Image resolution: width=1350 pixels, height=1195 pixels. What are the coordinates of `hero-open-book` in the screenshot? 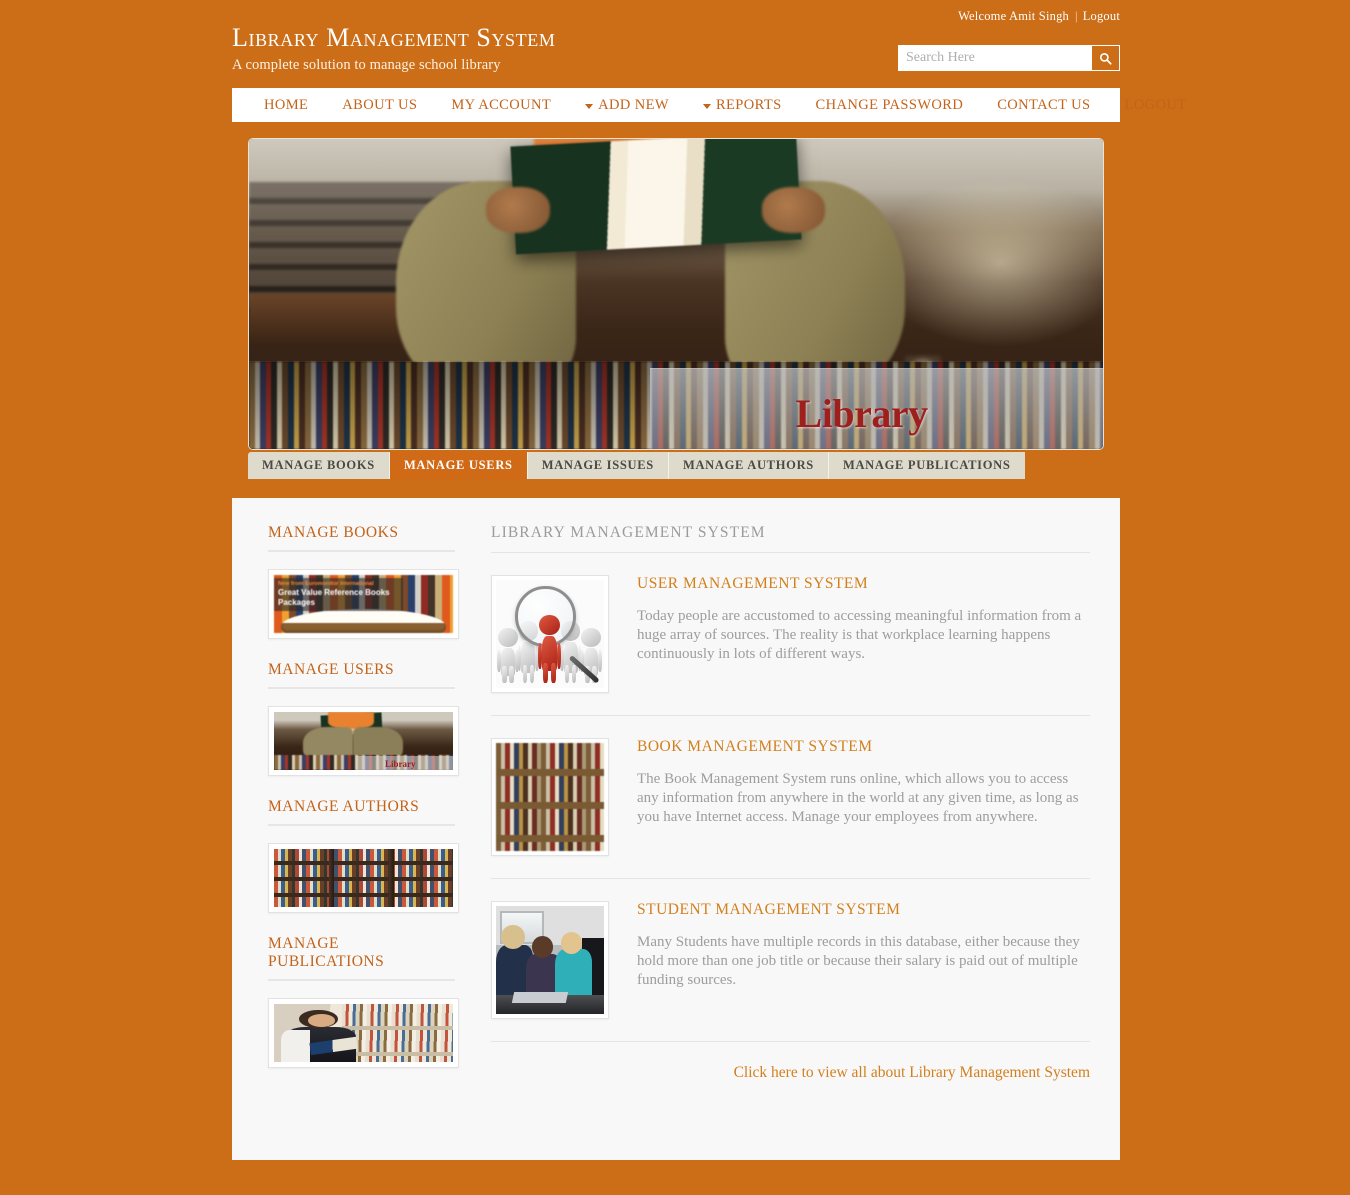 It's located at (656, 197).